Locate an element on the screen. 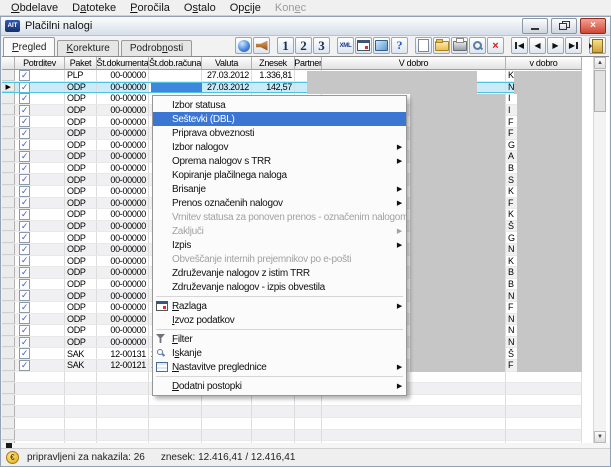  view-1-button: 1 is located at coordinates (285, 45).